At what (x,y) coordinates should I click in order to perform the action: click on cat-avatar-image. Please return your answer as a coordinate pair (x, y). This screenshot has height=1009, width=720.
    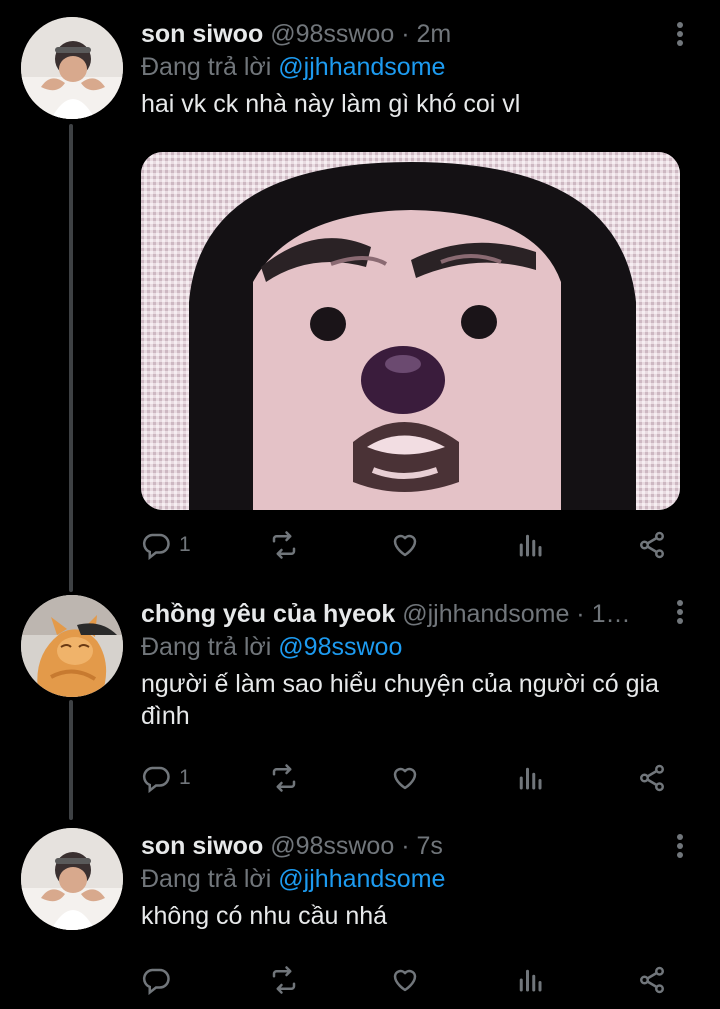
    Looking at the image, I should click on (72, 646).